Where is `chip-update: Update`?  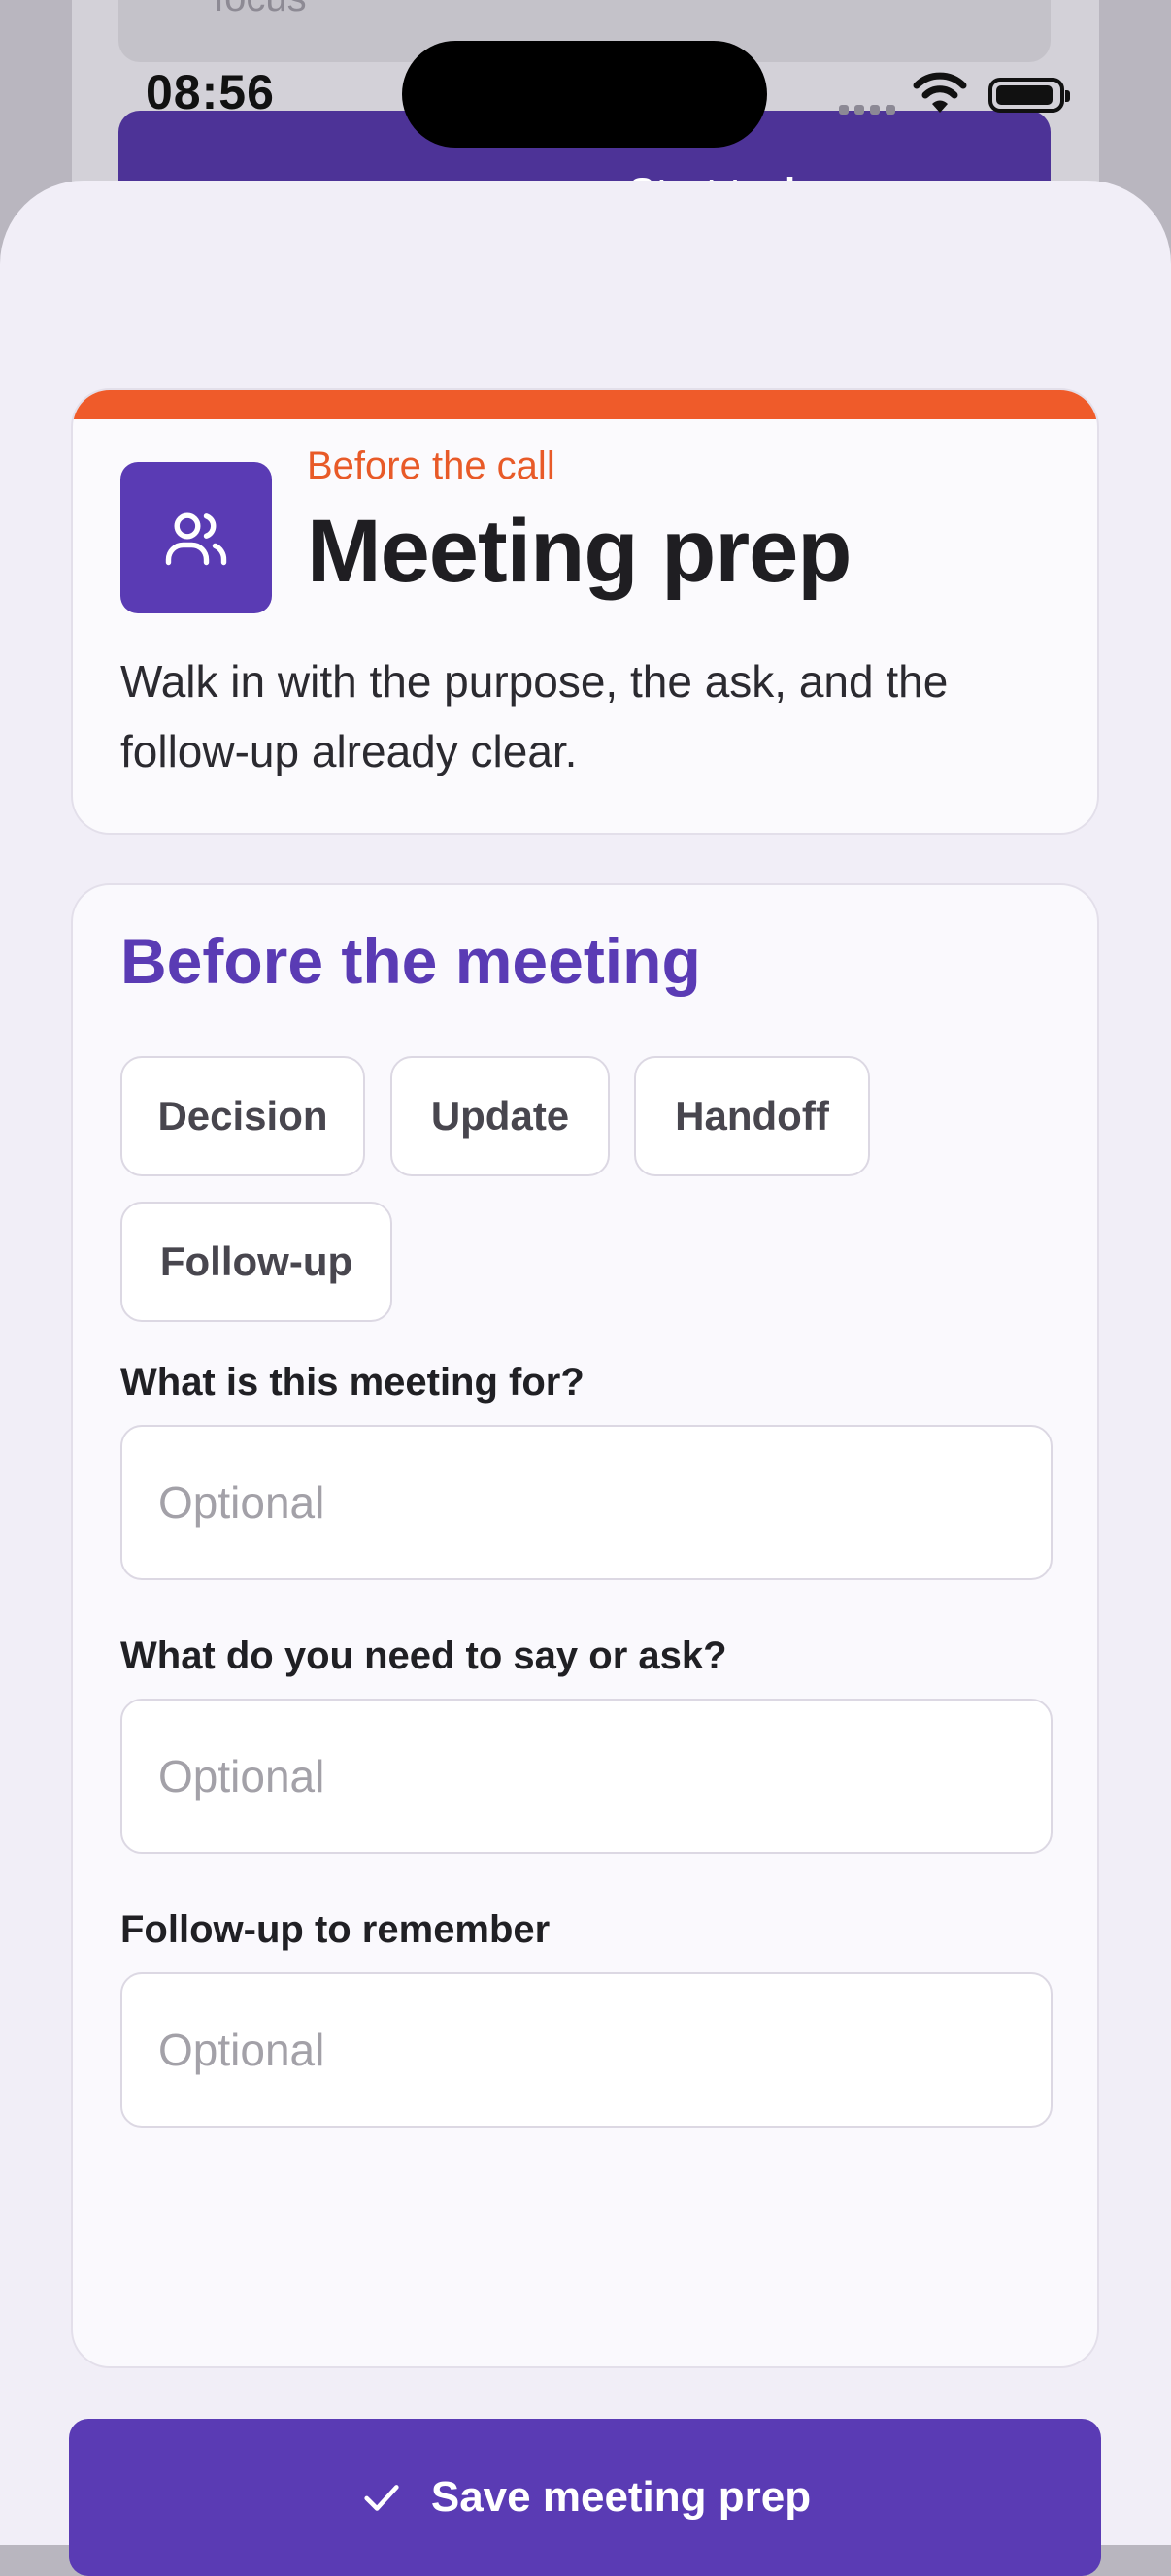
chip-update: Update is located at coordinates (500, 1116).